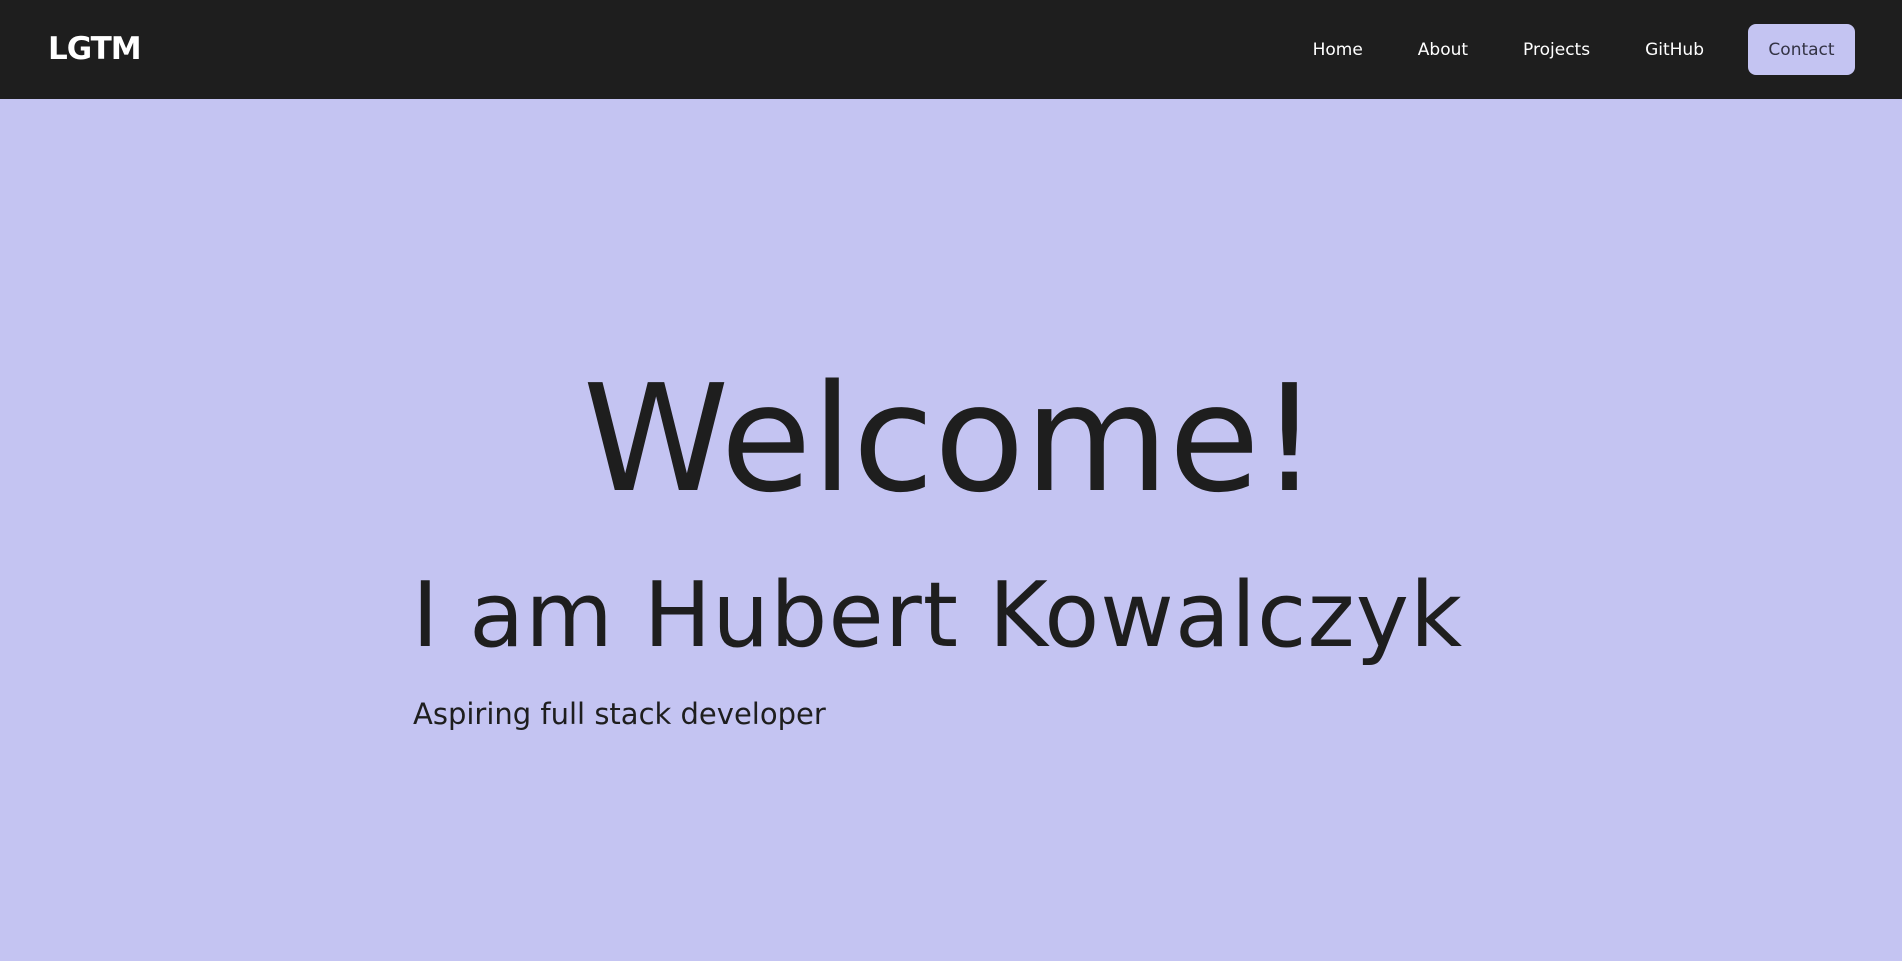  I want to click on nav-link-home: Home, so click(1338, 50).